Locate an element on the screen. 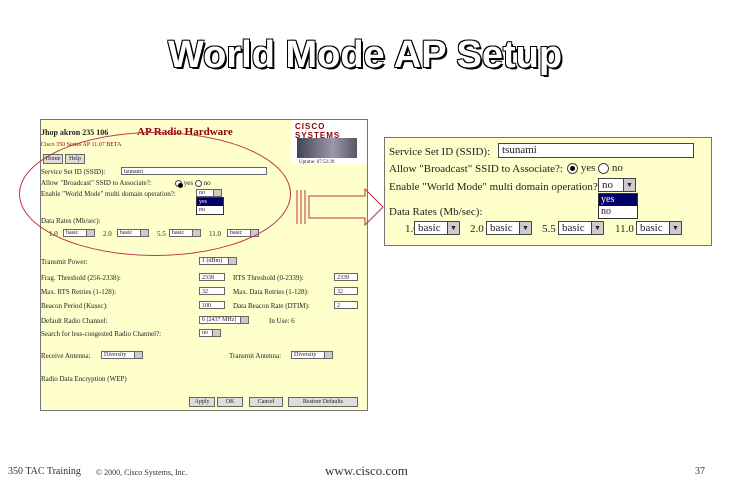 The image size is (730, 486). zoom-world-mode-option-no: no is located at coordinates (618, 212).